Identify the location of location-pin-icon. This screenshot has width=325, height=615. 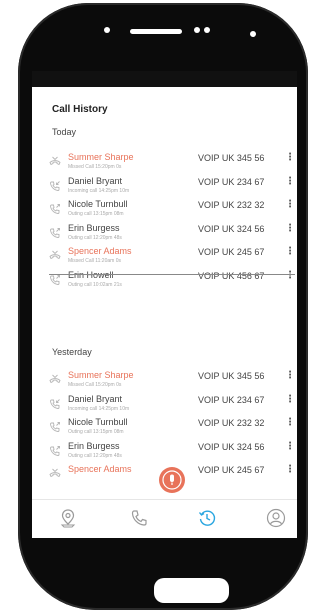
(68, 518).